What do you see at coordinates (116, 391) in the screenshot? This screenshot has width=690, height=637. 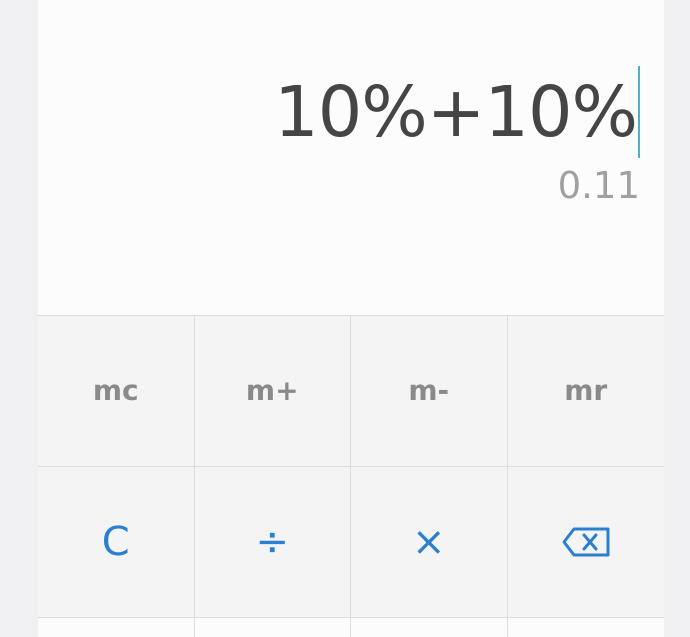 I see `memory-key: mc` at bounding box center [116, 391].